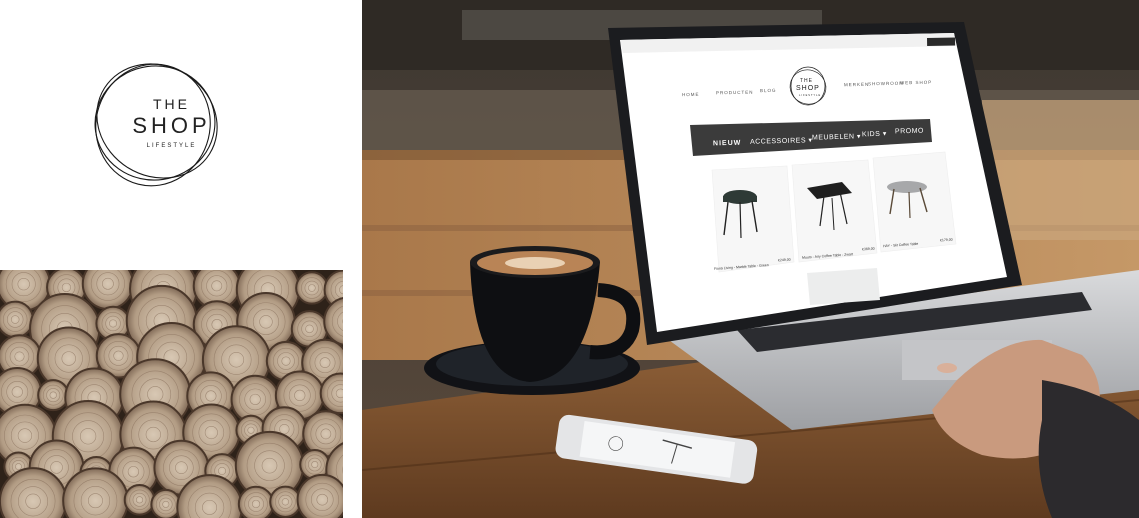 The width and height of the screenshot is (1139, 518). Describe the element at coordinates (836, 137) in the screenshot. I see `site-menu-meubelen: MEUBELEN ▾` at that location.